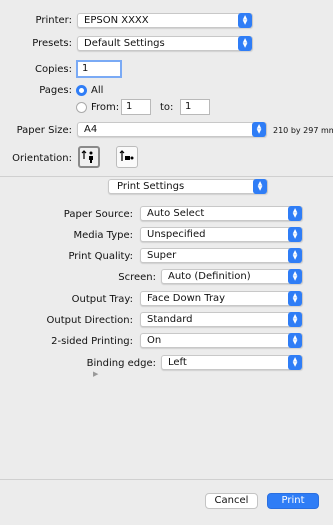 The image size is (333, 525). What do you see at coordinates (102, 299) in the screenshot?
I see `output-tray-label: Output Tray:` at bounding box center [102, 299].